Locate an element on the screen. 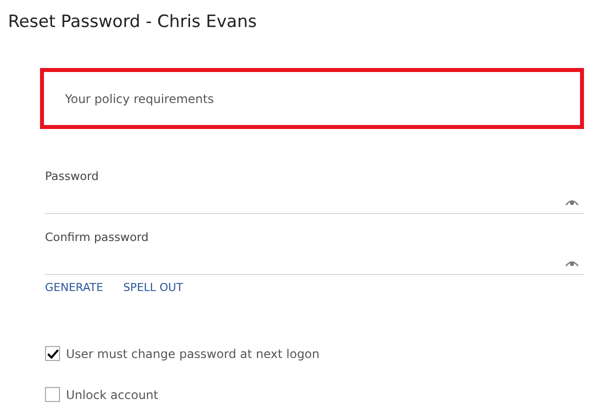 The height and width of the screenshot is (417, 604). field-label: Password is located at coordinates (72, 177).